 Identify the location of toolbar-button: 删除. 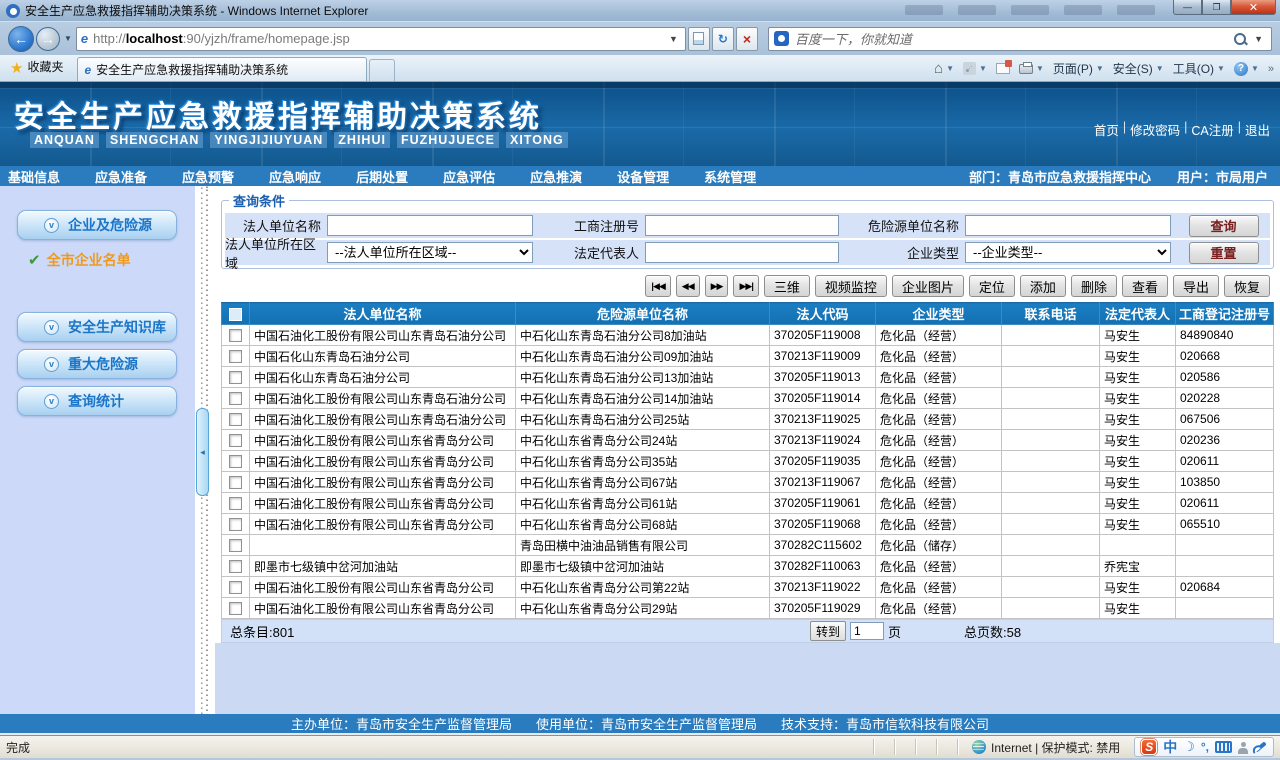
(1093, 286).